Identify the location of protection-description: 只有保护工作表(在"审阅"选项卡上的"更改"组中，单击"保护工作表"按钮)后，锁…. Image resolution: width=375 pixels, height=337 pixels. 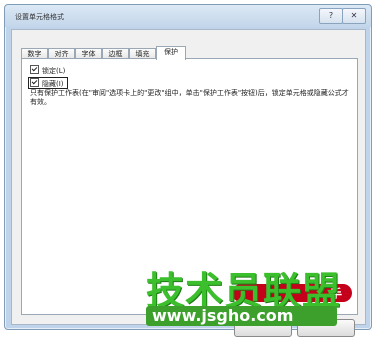
(189, 97).